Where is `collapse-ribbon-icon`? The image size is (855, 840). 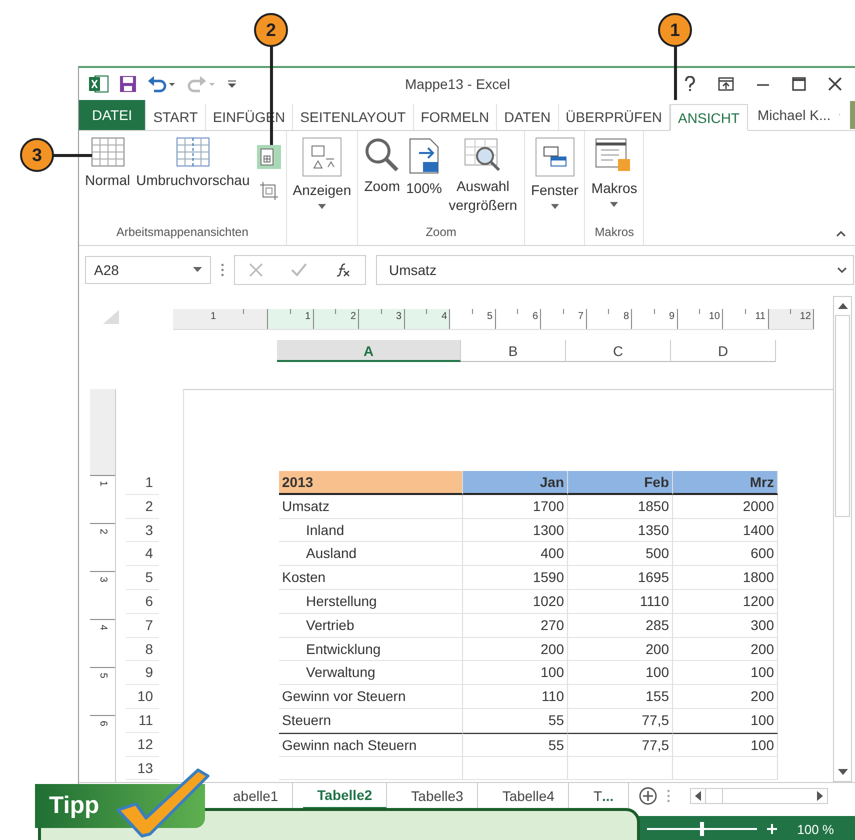
collapse-ribbon-icon is located at coordinates (841, 233).